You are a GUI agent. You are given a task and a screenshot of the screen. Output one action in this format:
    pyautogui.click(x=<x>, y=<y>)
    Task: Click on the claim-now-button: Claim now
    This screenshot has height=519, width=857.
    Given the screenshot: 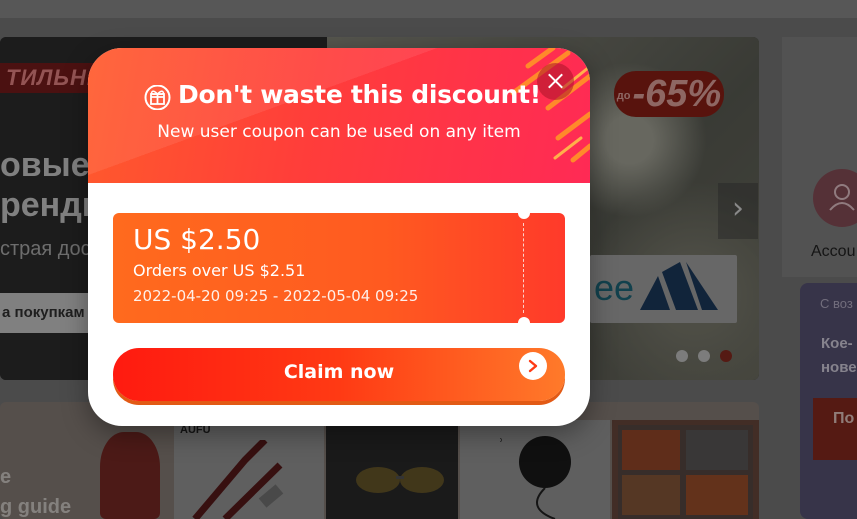 What is the action you would take?
    pyautogui.click(x=339, y=374)
    